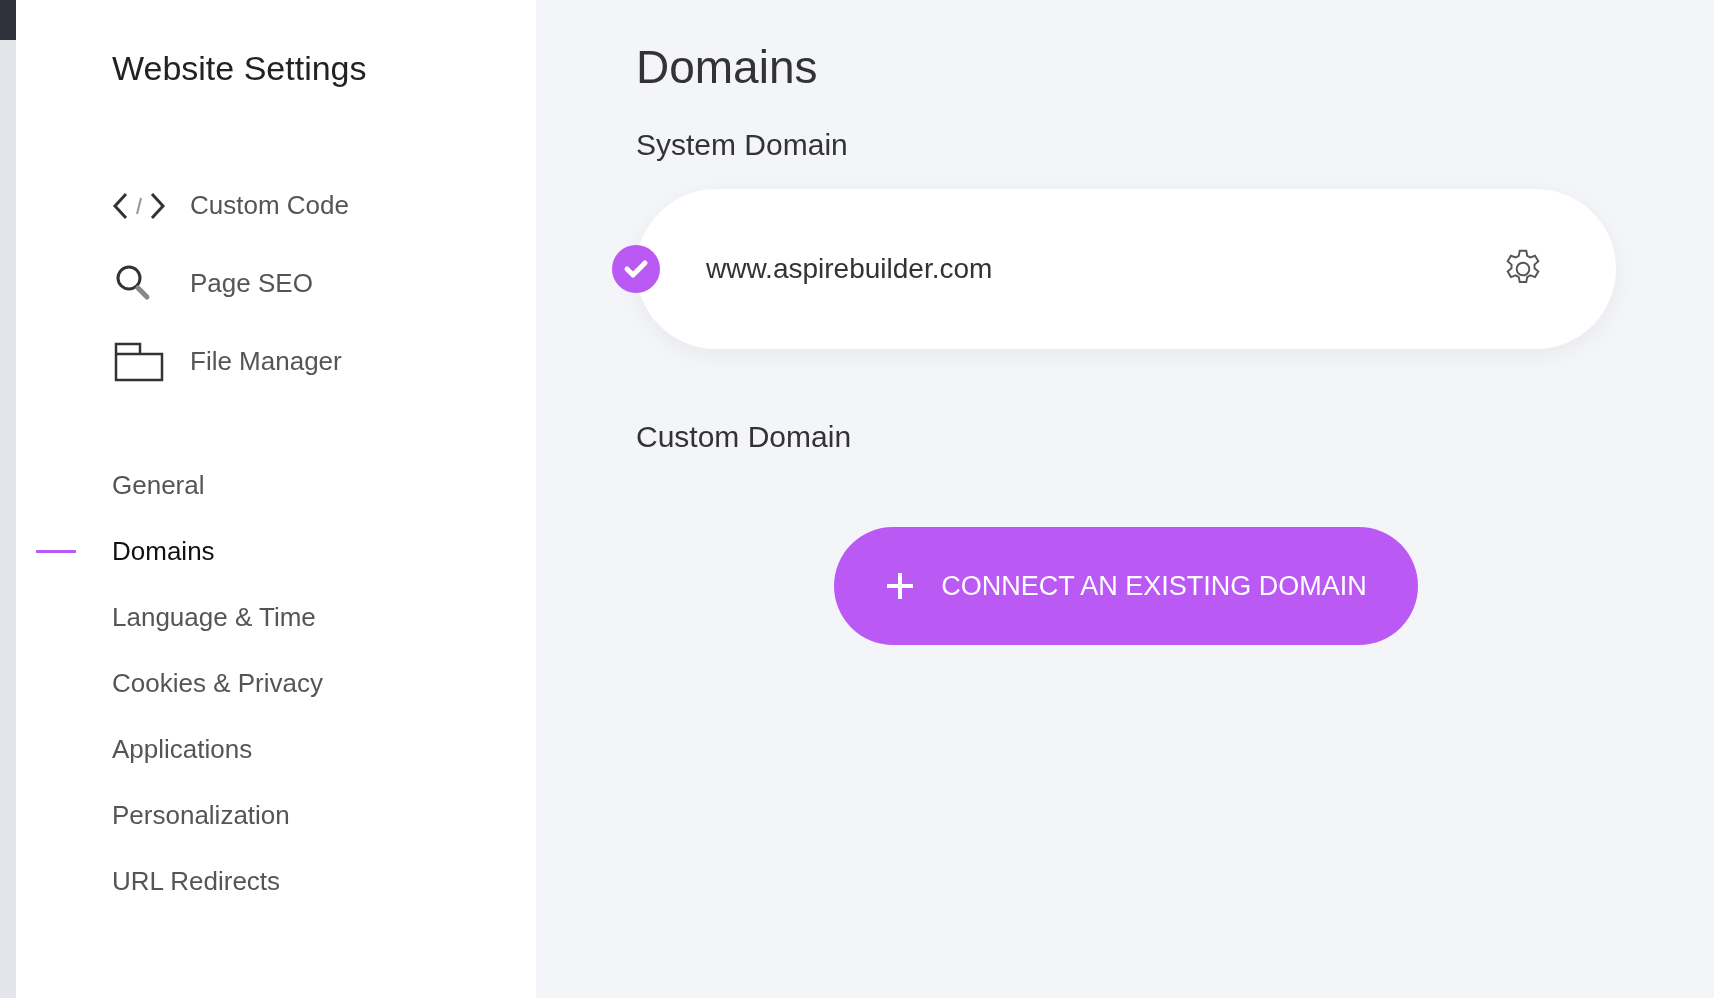  Describe the element at coordinates (217, 684) in the screenshot. I see `sidebar-nav-link: Cookies & Privacy` at that location.